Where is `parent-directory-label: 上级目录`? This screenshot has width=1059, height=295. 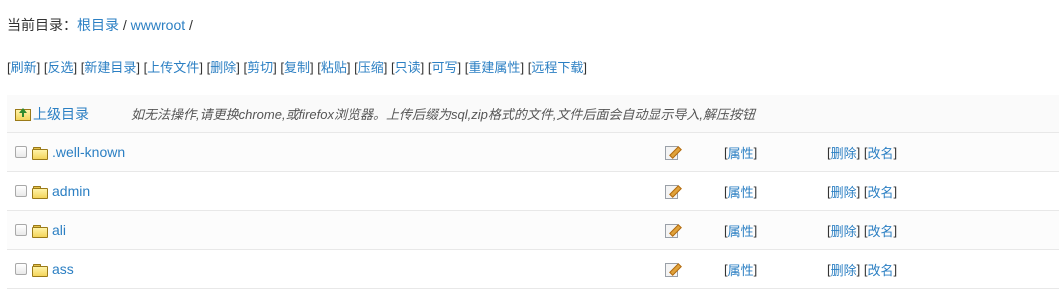 parent-directory-label: 上级目录 is located at coordinates (61, 114).